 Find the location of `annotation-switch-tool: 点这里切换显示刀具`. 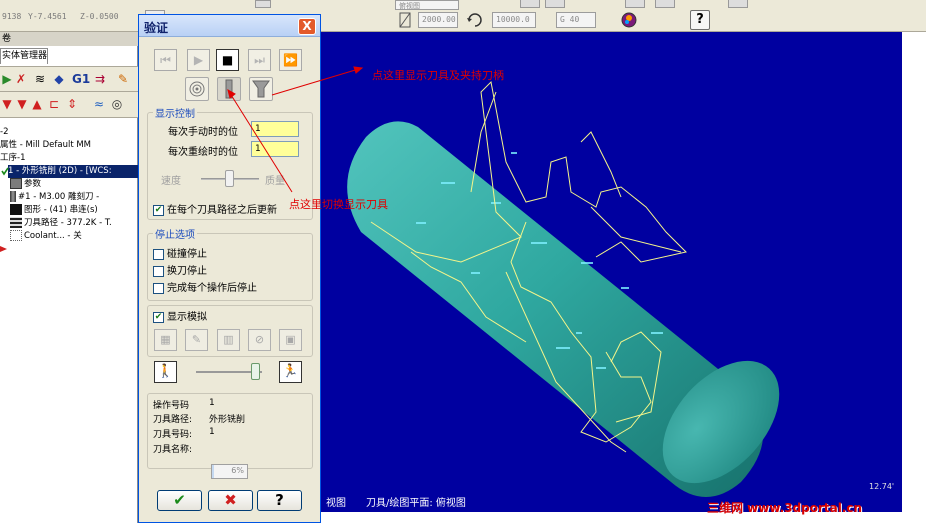

annotation-switch-tool: 点这里切换显示刀具 is located at coordinates (338, 204).